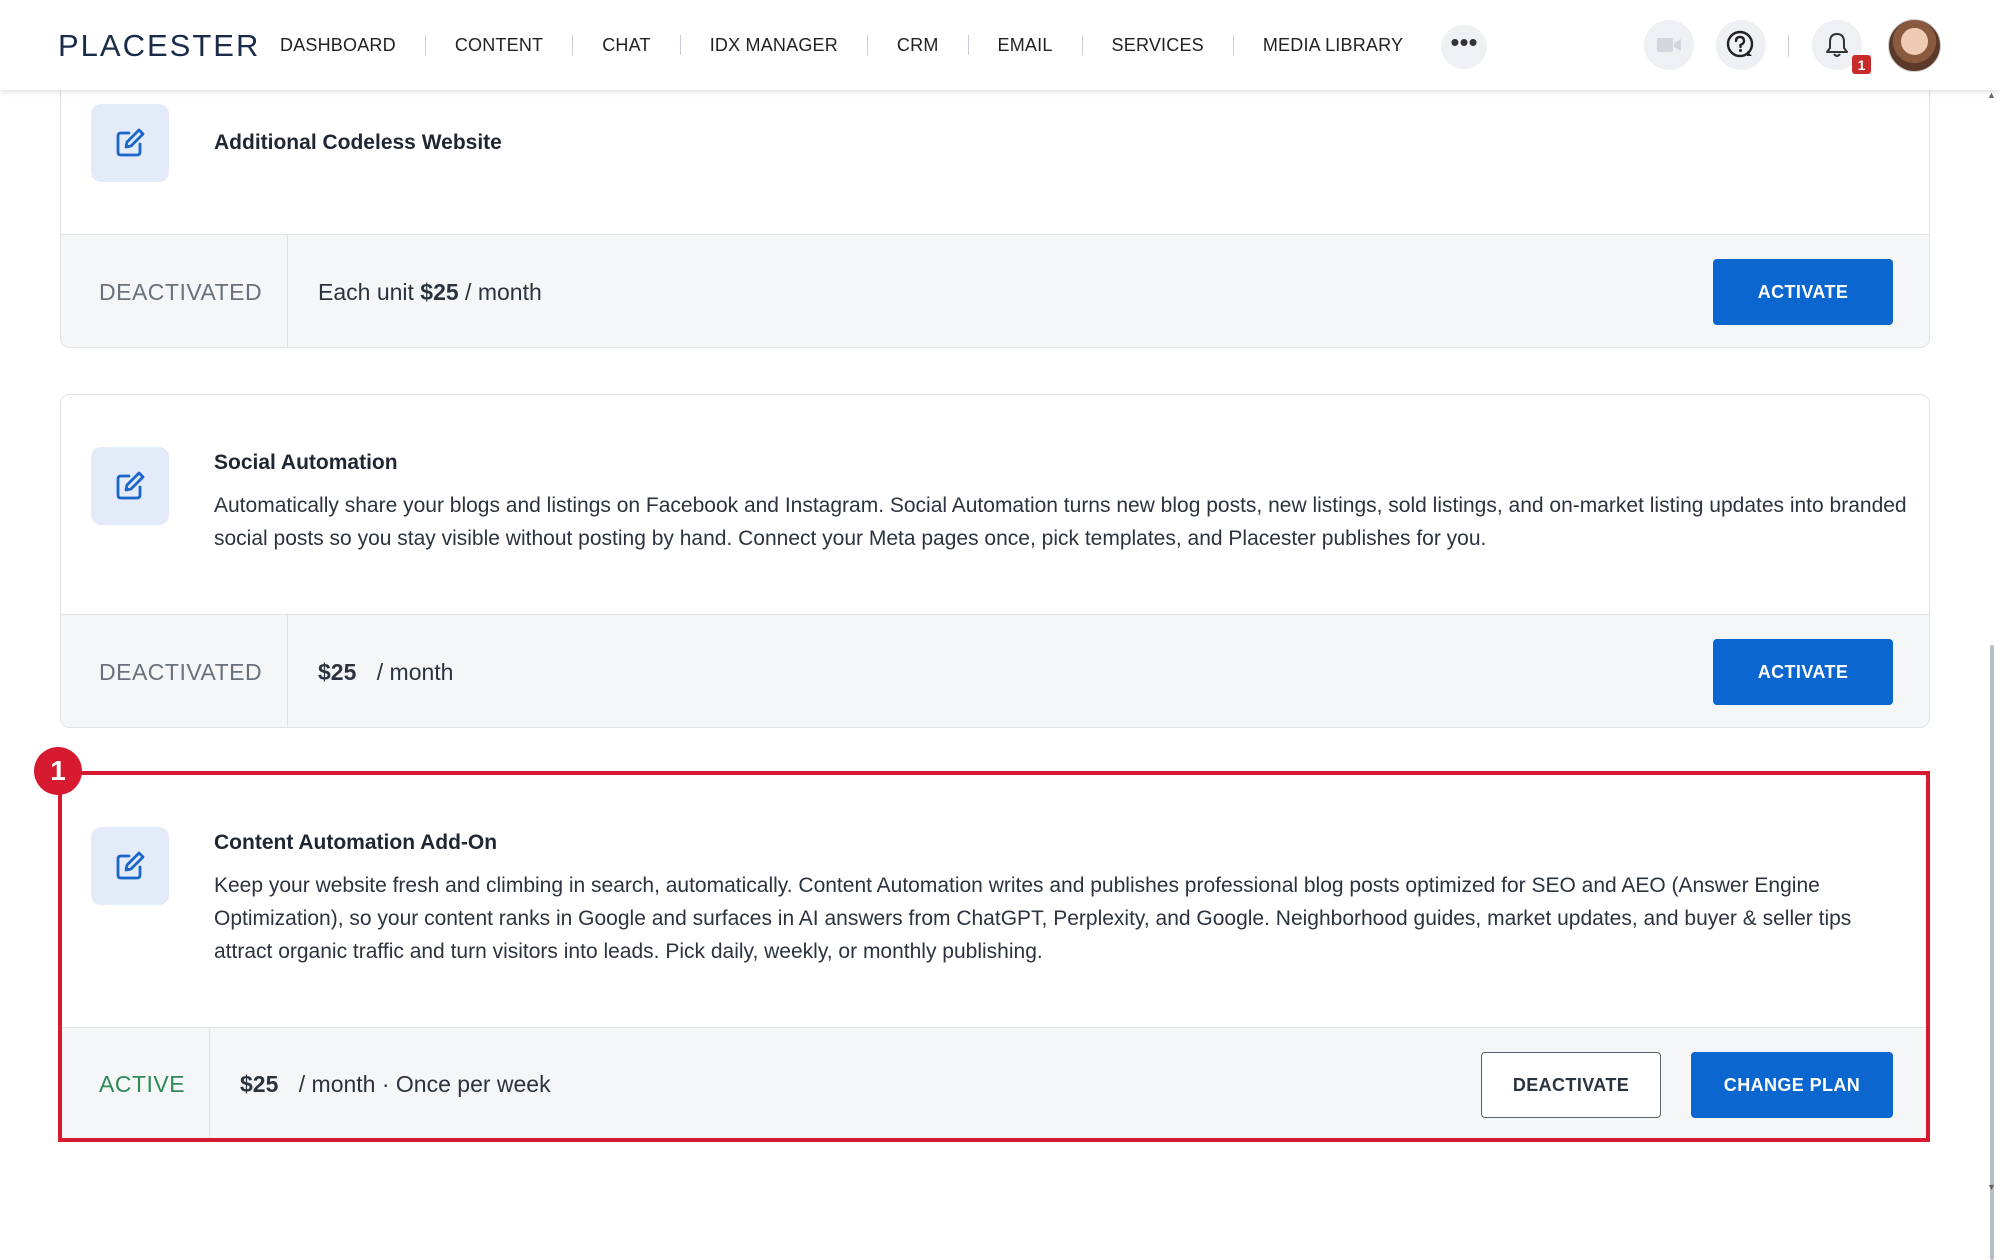 The width and height of the screenshot is (2000, 1260). Describe the element at coordinates (356, 842) in the screenshot. I see `addon-title: Content Automation Add-On` at that location.